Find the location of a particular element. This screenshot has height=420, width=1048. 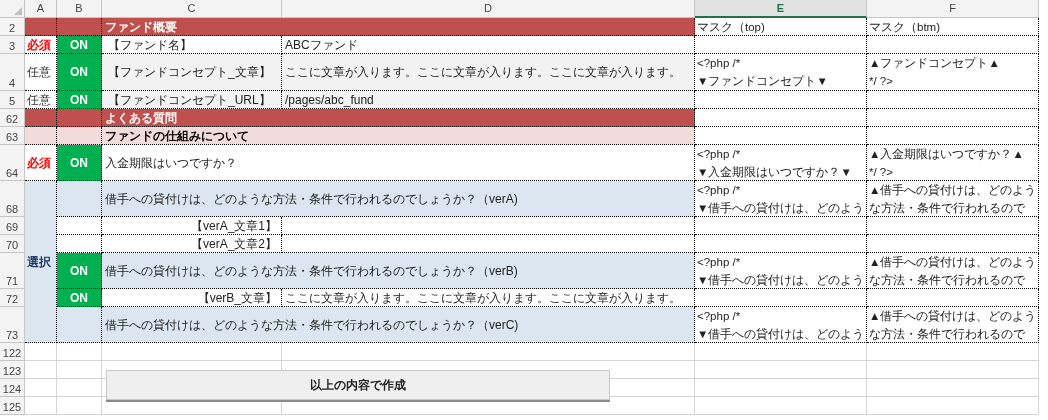

row-number: 2 is located at coordinates (12, 27).